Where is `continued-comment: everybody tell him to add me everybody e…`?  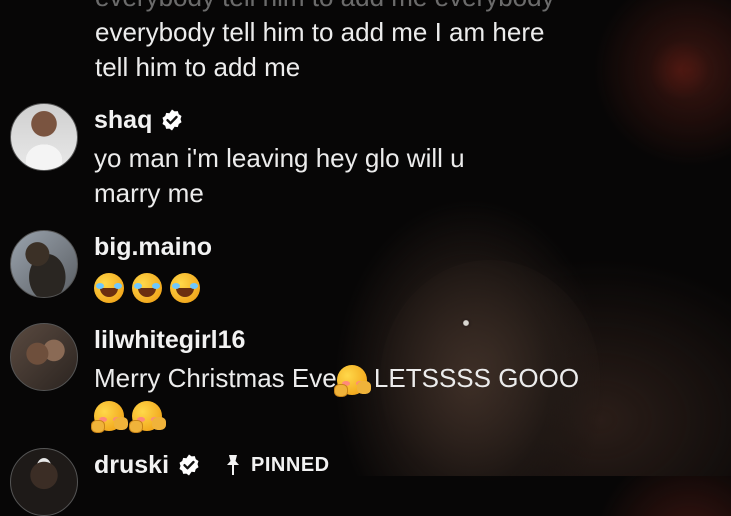 continued-comment: everybody tell him to add me everybody e… is located at coordinates (325, 42).